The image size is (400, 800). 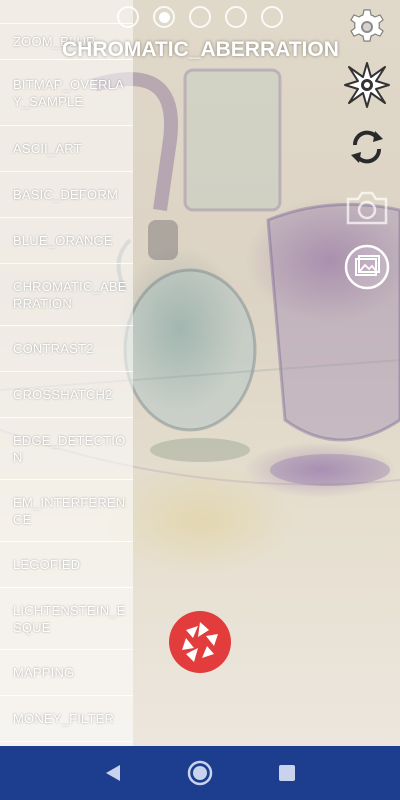 What do you see at coordinates (66, 565) in the screenshot?
I see `effect-item-legofied: LEGOFIED` at bounding box center [66, 565].